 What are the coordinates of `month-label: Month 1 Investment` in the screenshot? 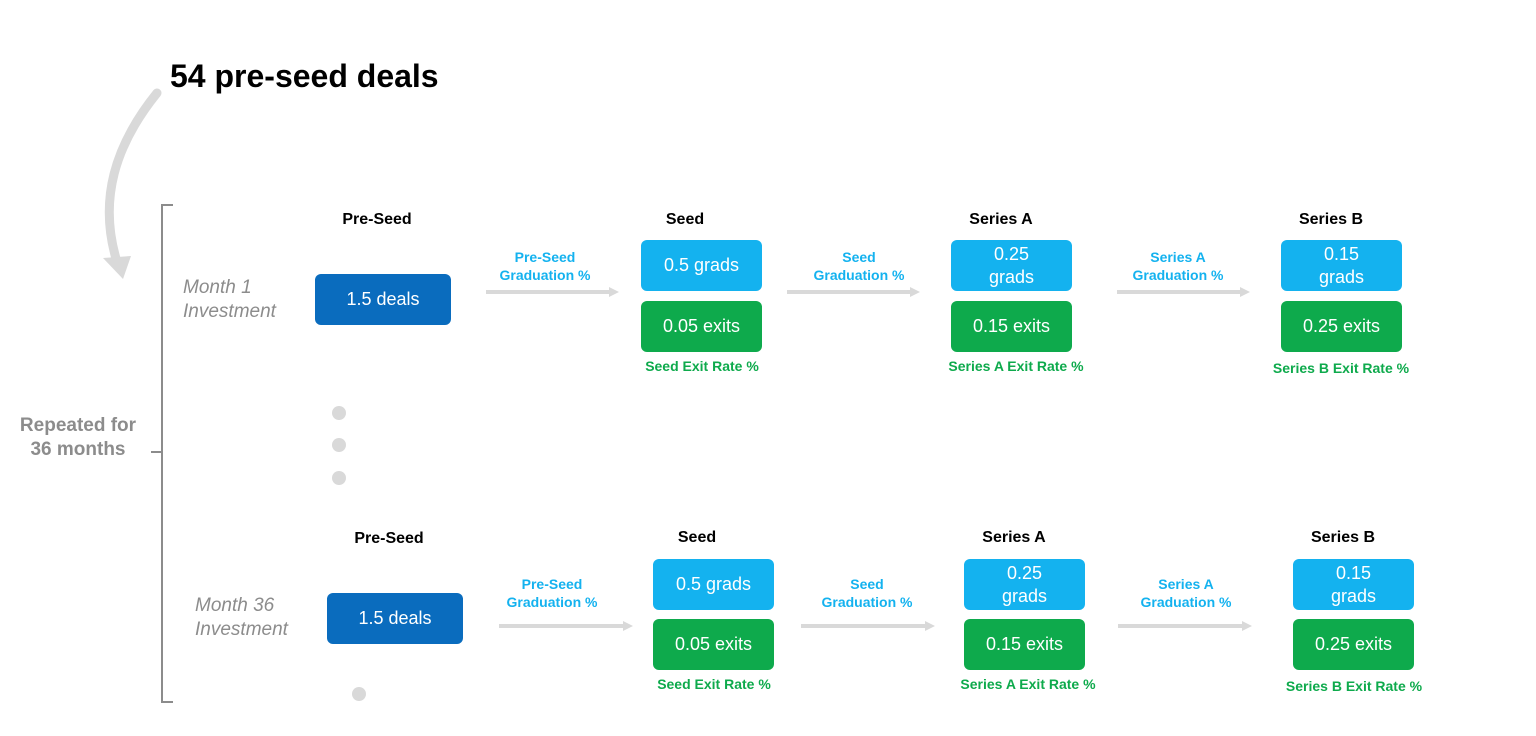 It's located at (229, 299).